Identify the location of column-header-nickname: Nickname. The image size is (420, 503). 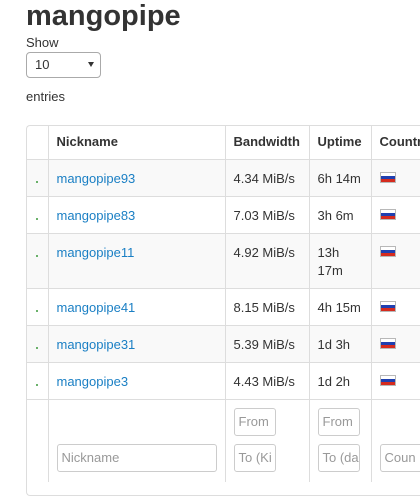
(136, 143).